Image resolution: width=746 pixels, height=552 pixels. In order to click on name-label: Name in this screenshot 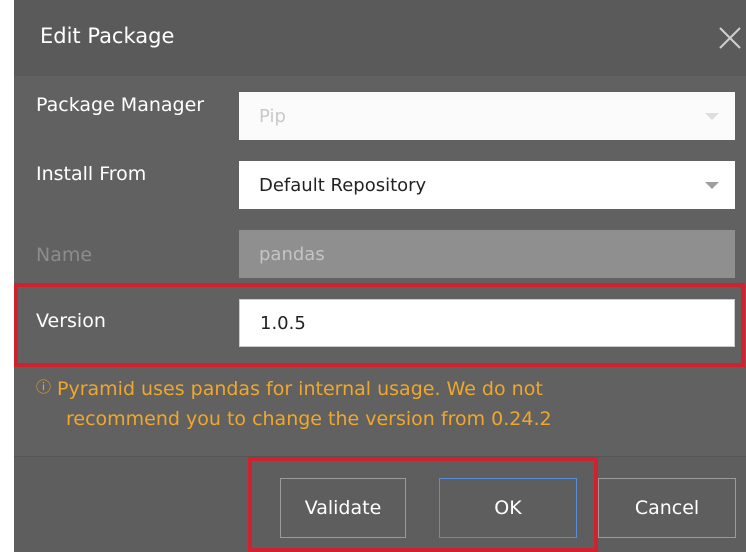, I will do `click(64, 255)`.